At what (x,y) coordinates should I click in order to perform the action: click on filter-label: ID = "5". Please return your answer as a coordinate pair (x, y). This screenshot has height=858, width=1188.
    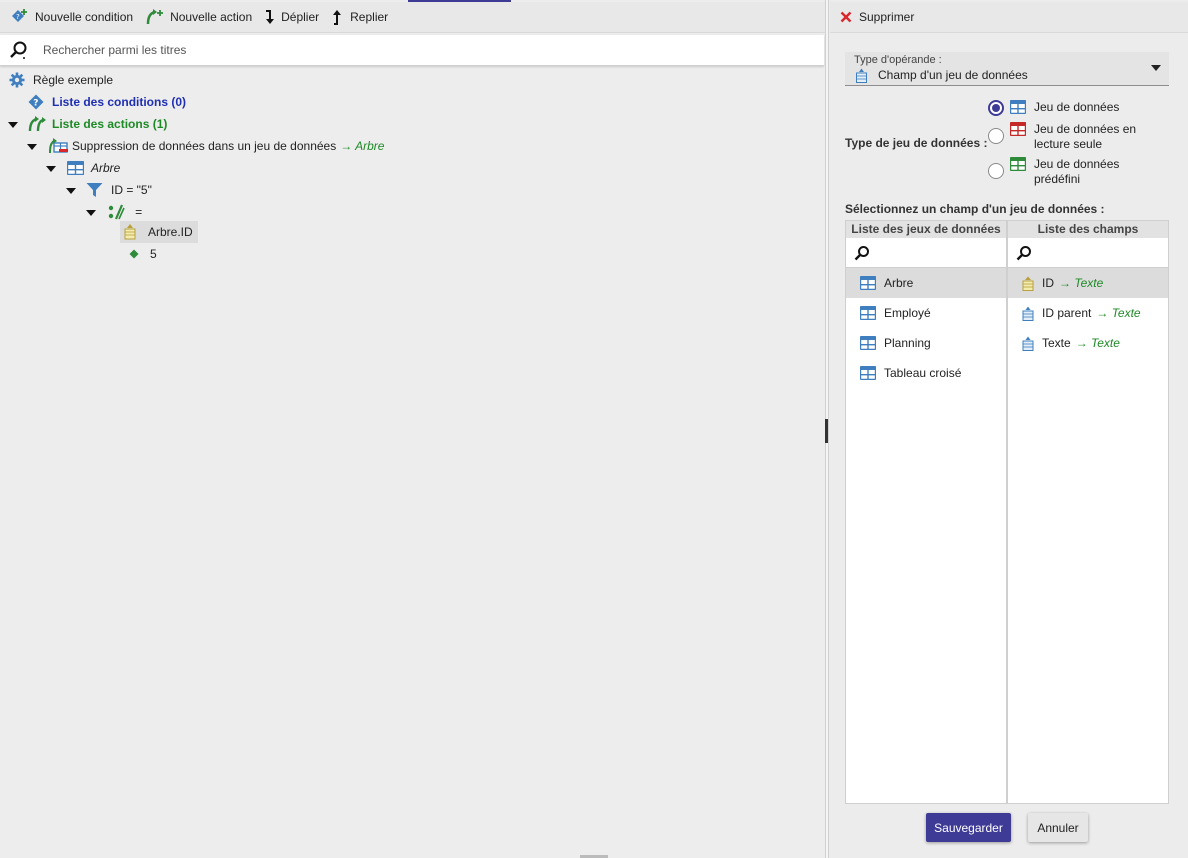
    Looking at the image, I should click on (131, 190).